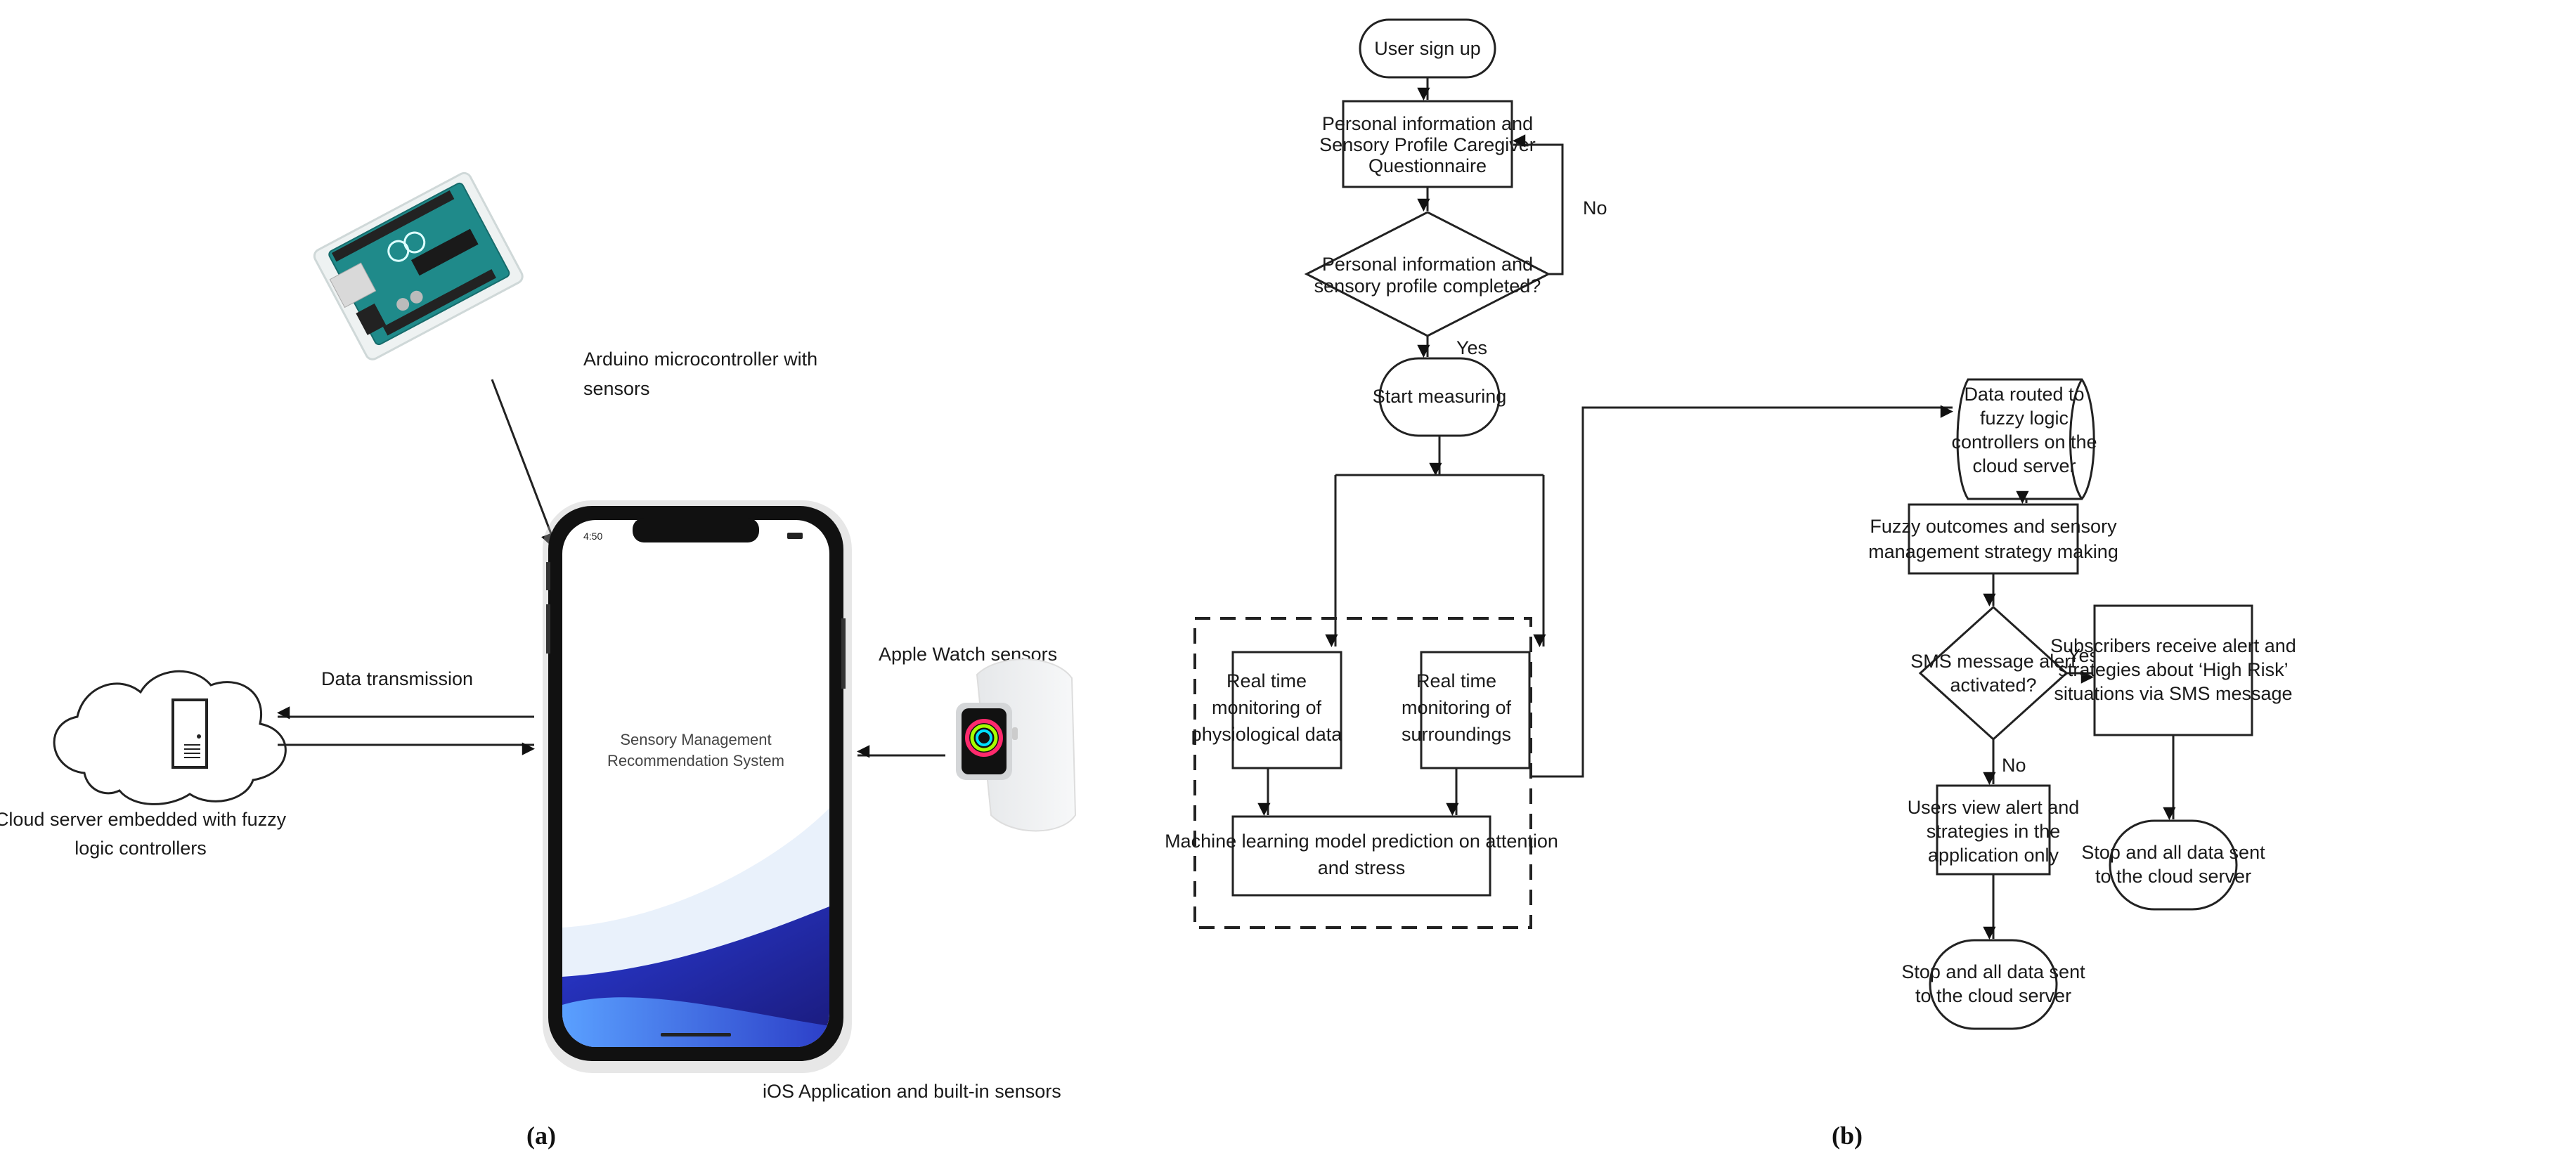  Describe the element at coordinates (695, 760) in the screenshot. I see `phone-app-title-line2: Recommendation System` at that location.